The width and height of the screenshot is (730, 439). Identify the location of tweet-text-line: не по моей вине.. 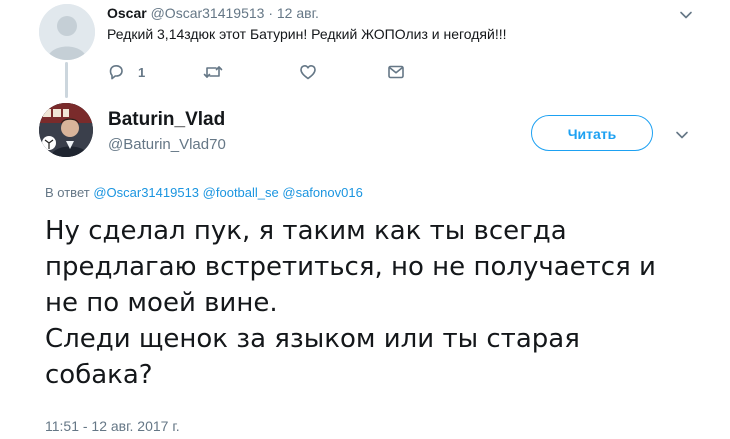
(161, 303).